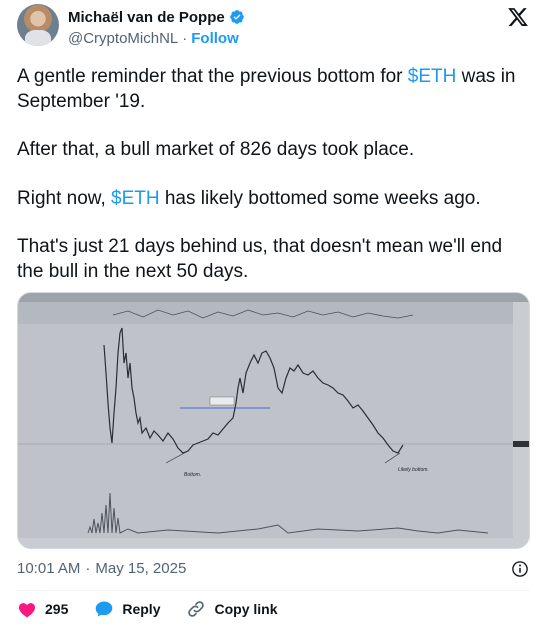 This screenshot has height=628, width=543. Describe the element at coordinates (518, 17) in the screenshot. I see `x-logo-icon` at that location.